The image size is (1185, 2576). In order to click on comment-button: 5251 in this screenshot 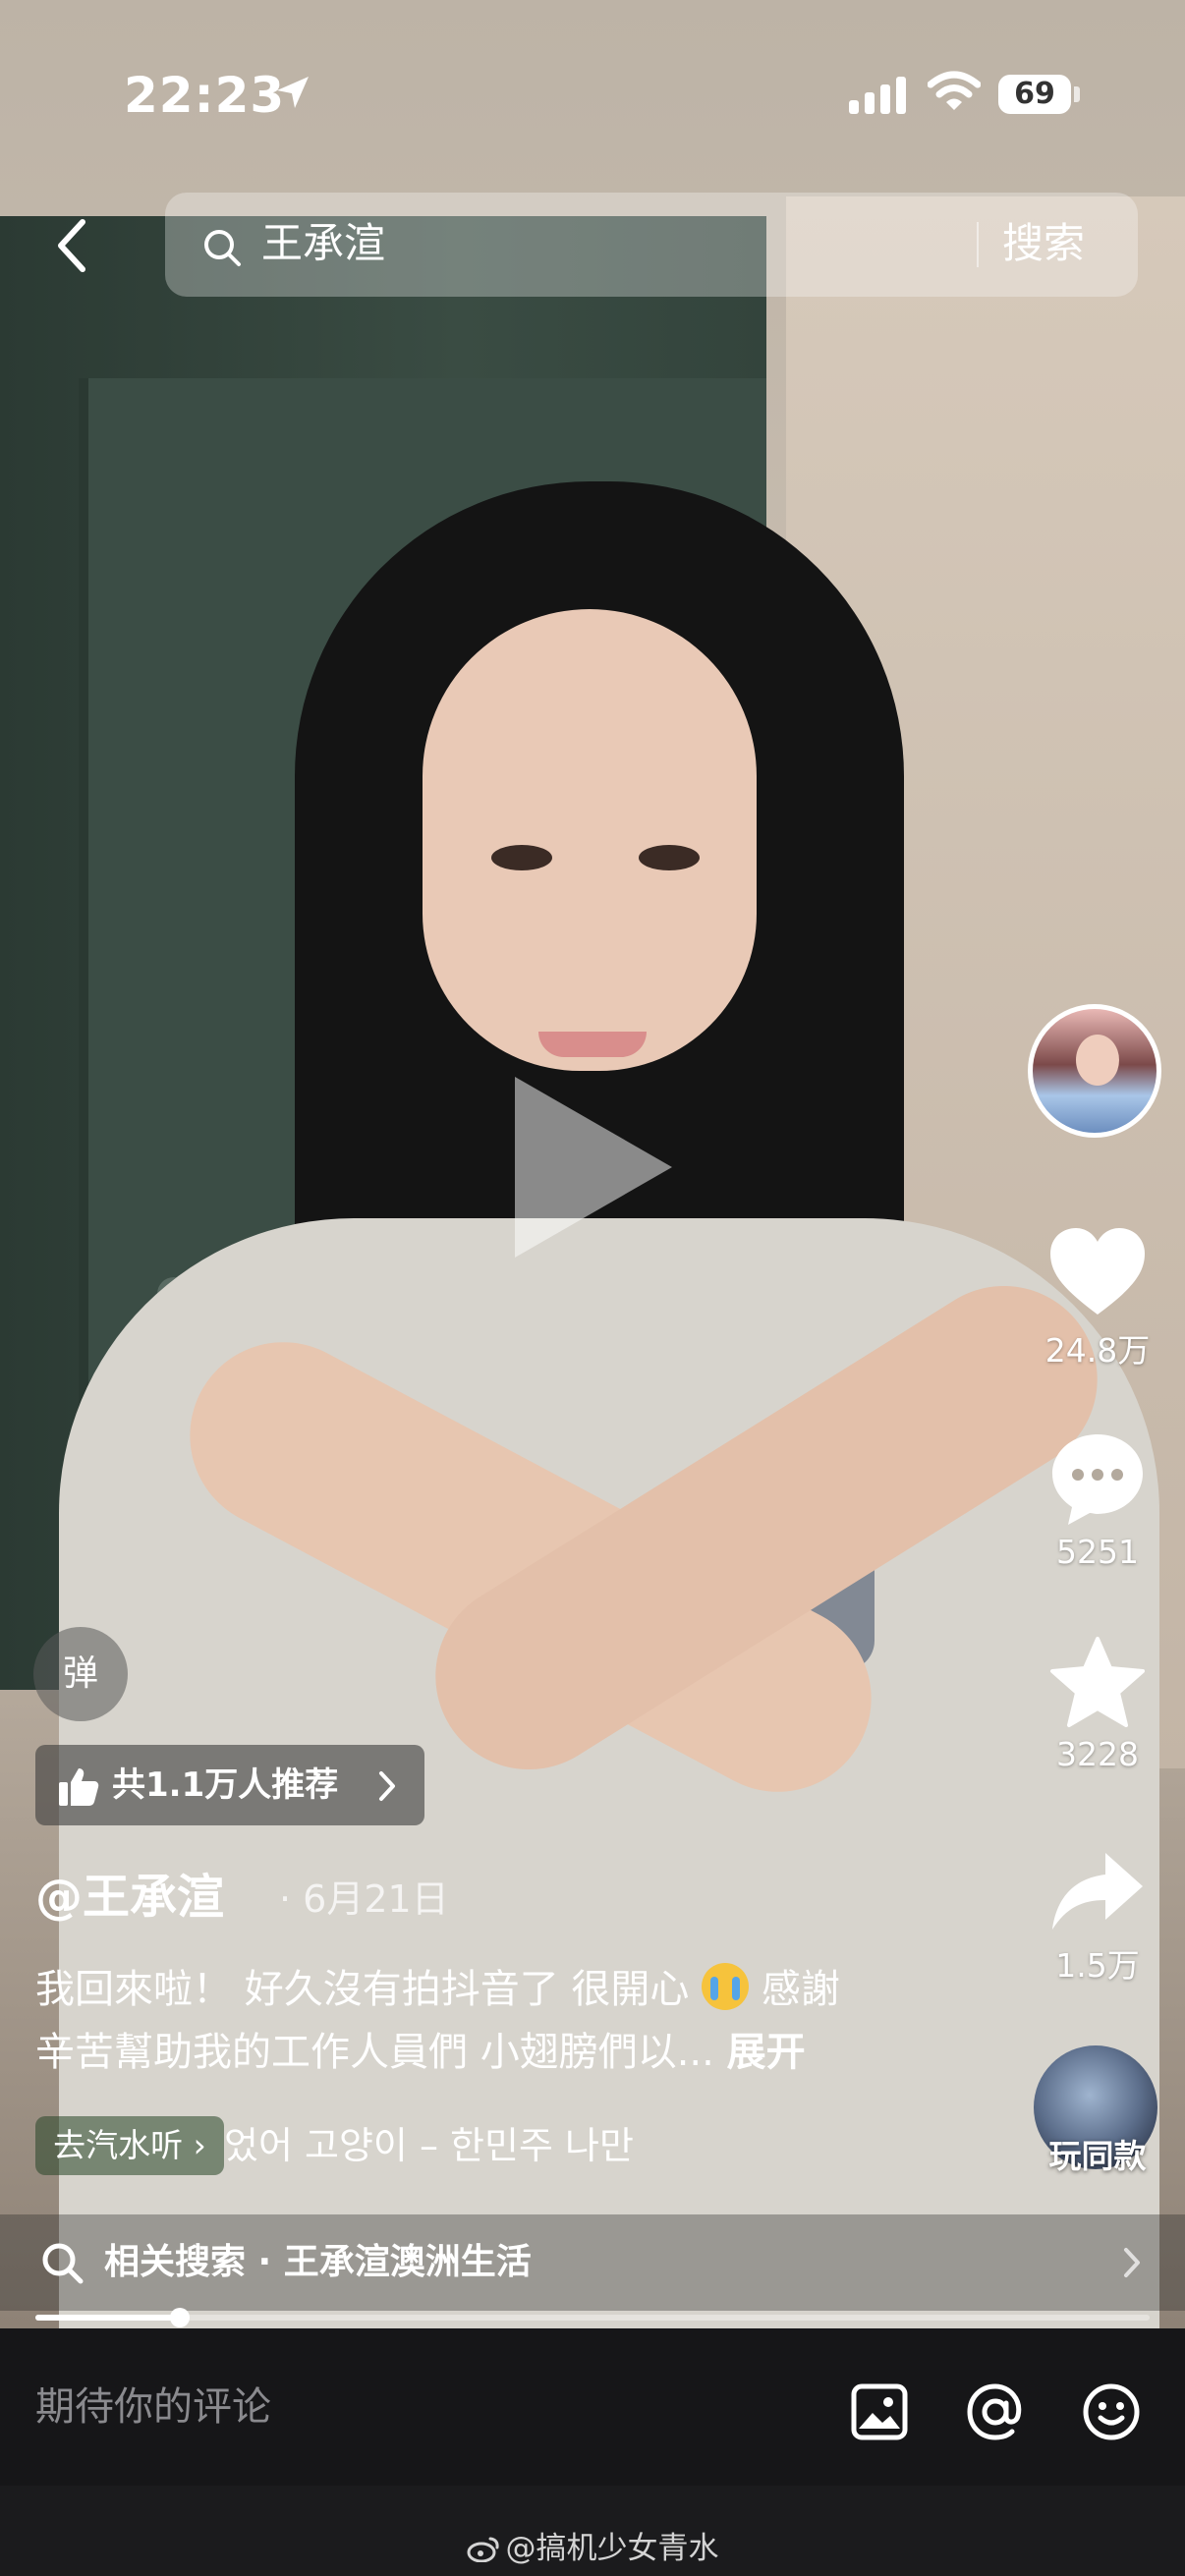, I will do `click(1098, 1500)`.